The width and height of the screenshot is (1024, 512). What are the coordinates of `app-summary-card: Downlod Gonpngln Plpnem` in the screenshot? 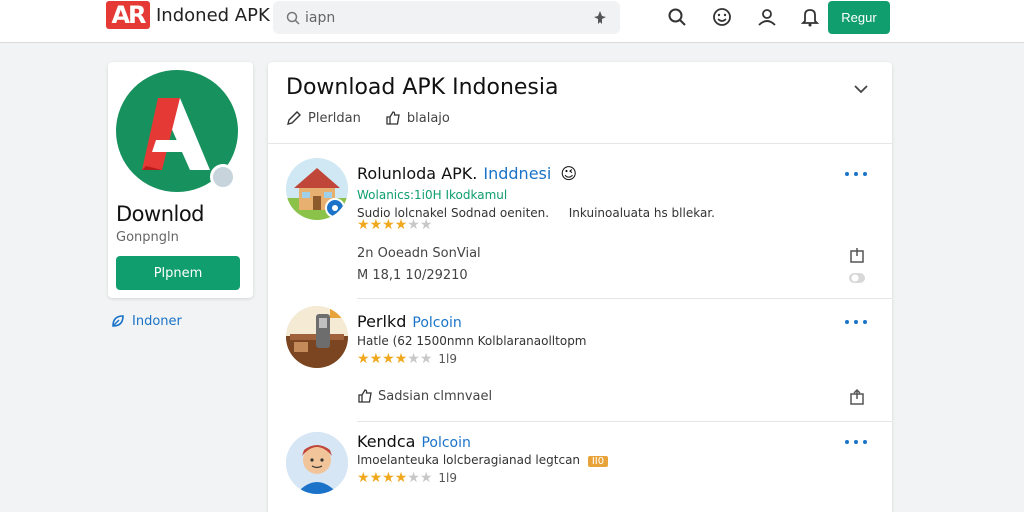 It's located at (180, 180).